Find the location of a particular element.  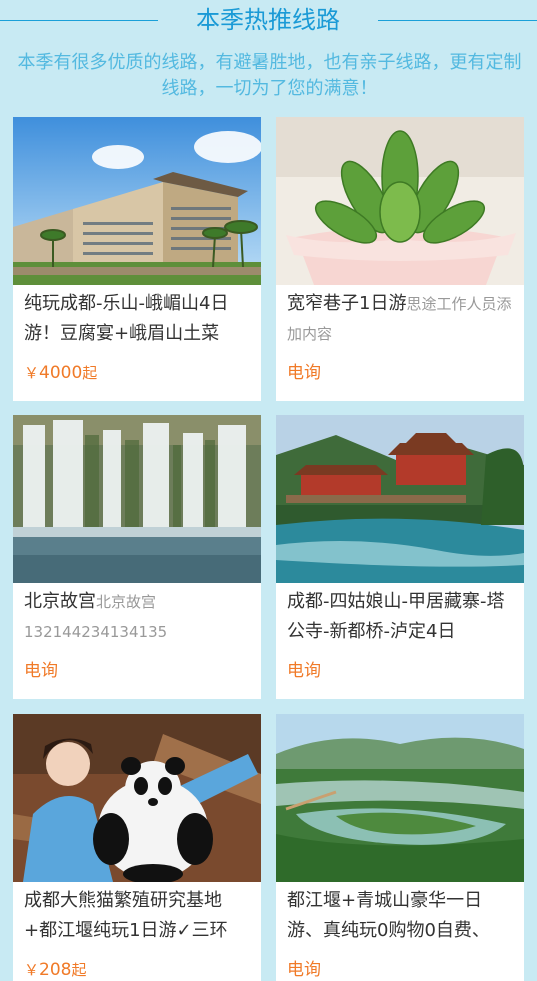

route-card: 纯玩成都-乐山-峨嵋山4日游！豆腐宴+峨眉山土菜 ￥4000起 is located at coordinates (137, 259).